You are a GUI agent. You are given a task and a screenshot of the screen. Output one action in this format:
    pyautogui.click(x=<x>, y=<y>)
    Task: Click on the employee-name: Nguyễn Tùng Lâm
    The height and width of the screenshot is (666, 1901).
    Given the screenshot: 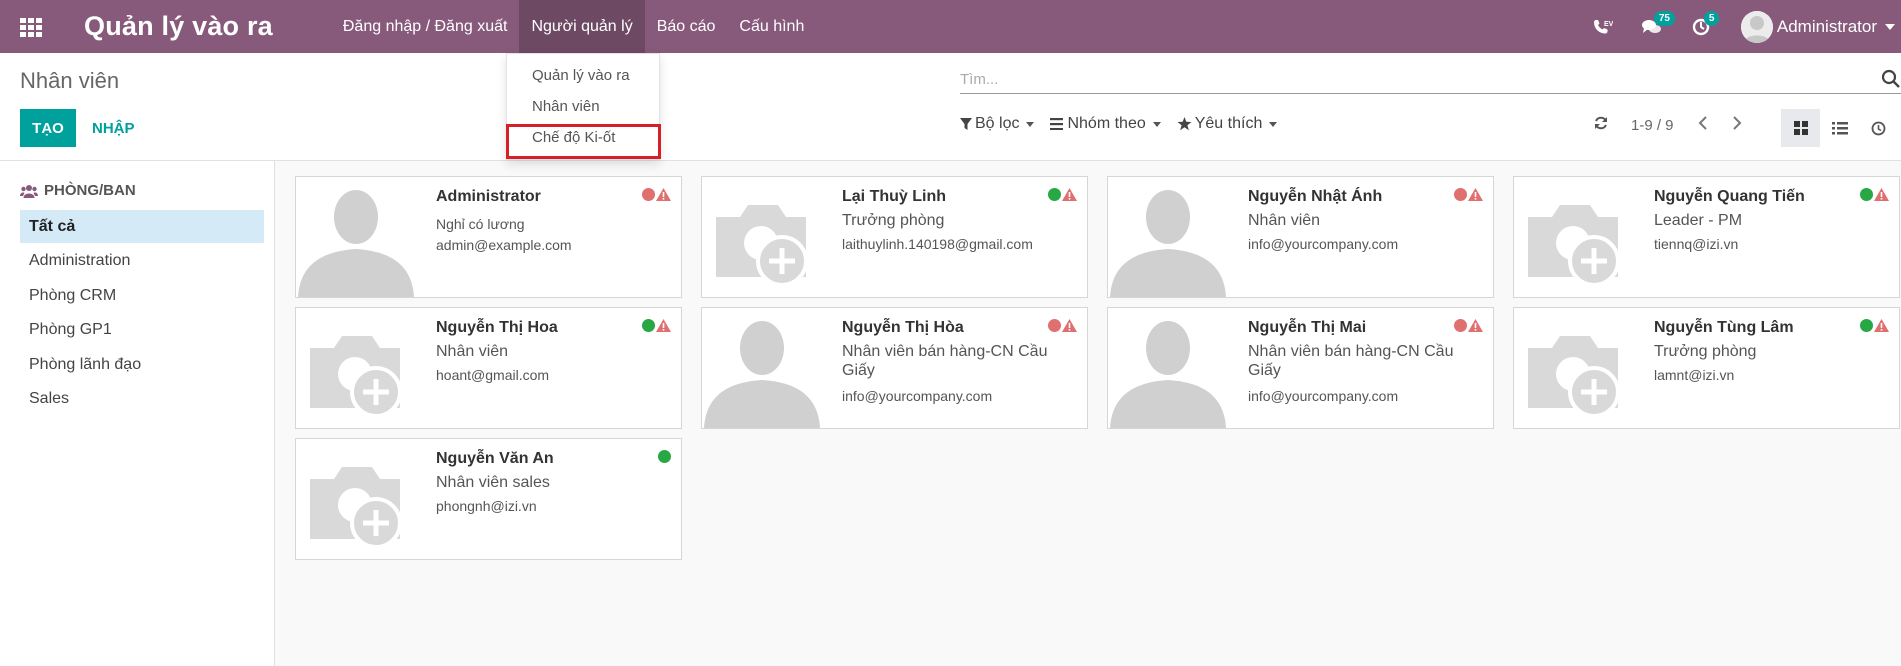 What is the action you would take?
    pyautogui.click(x=1724, y=327)
    